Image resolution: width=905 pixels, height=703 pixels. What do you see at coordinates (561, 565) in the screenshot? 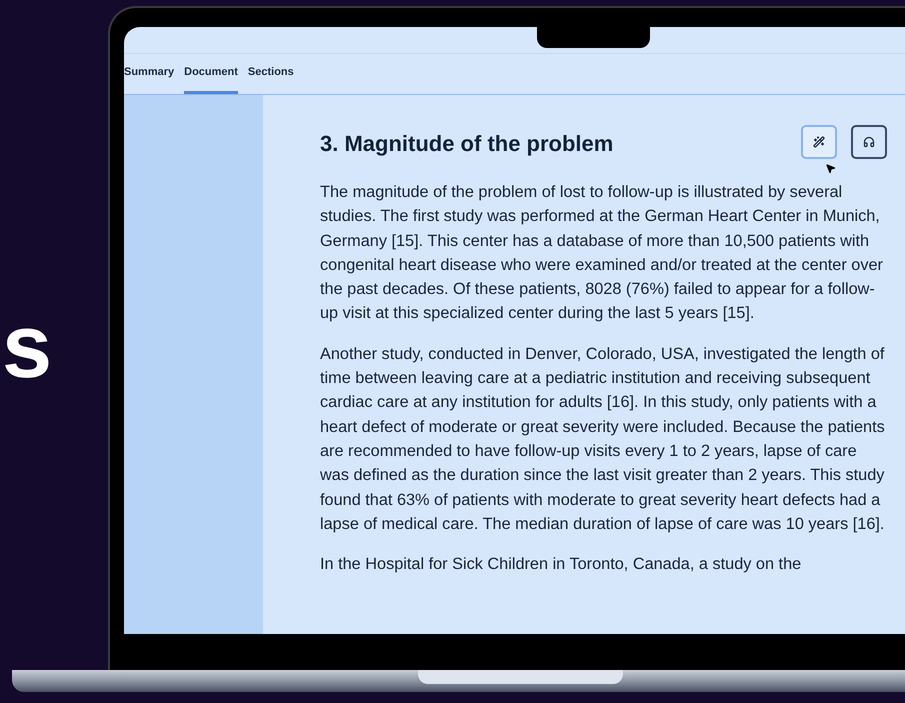
I see `body-paragraph: In the Hospital for Sick Children in Toronto, Canada, a study on the` at bounding box center [561, 565].